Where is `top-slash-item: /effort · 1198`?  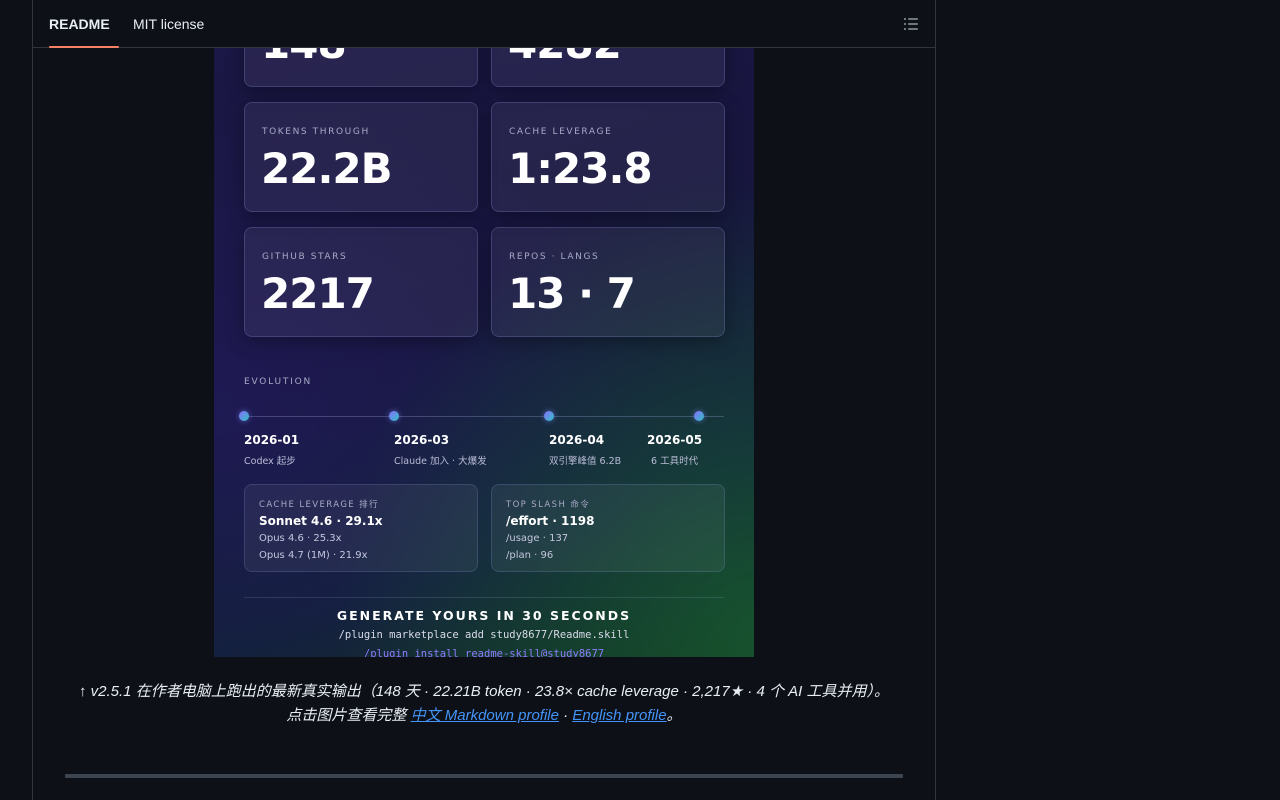 top-slash-item: /effort · 1198 is located at coordinates (550, 521).